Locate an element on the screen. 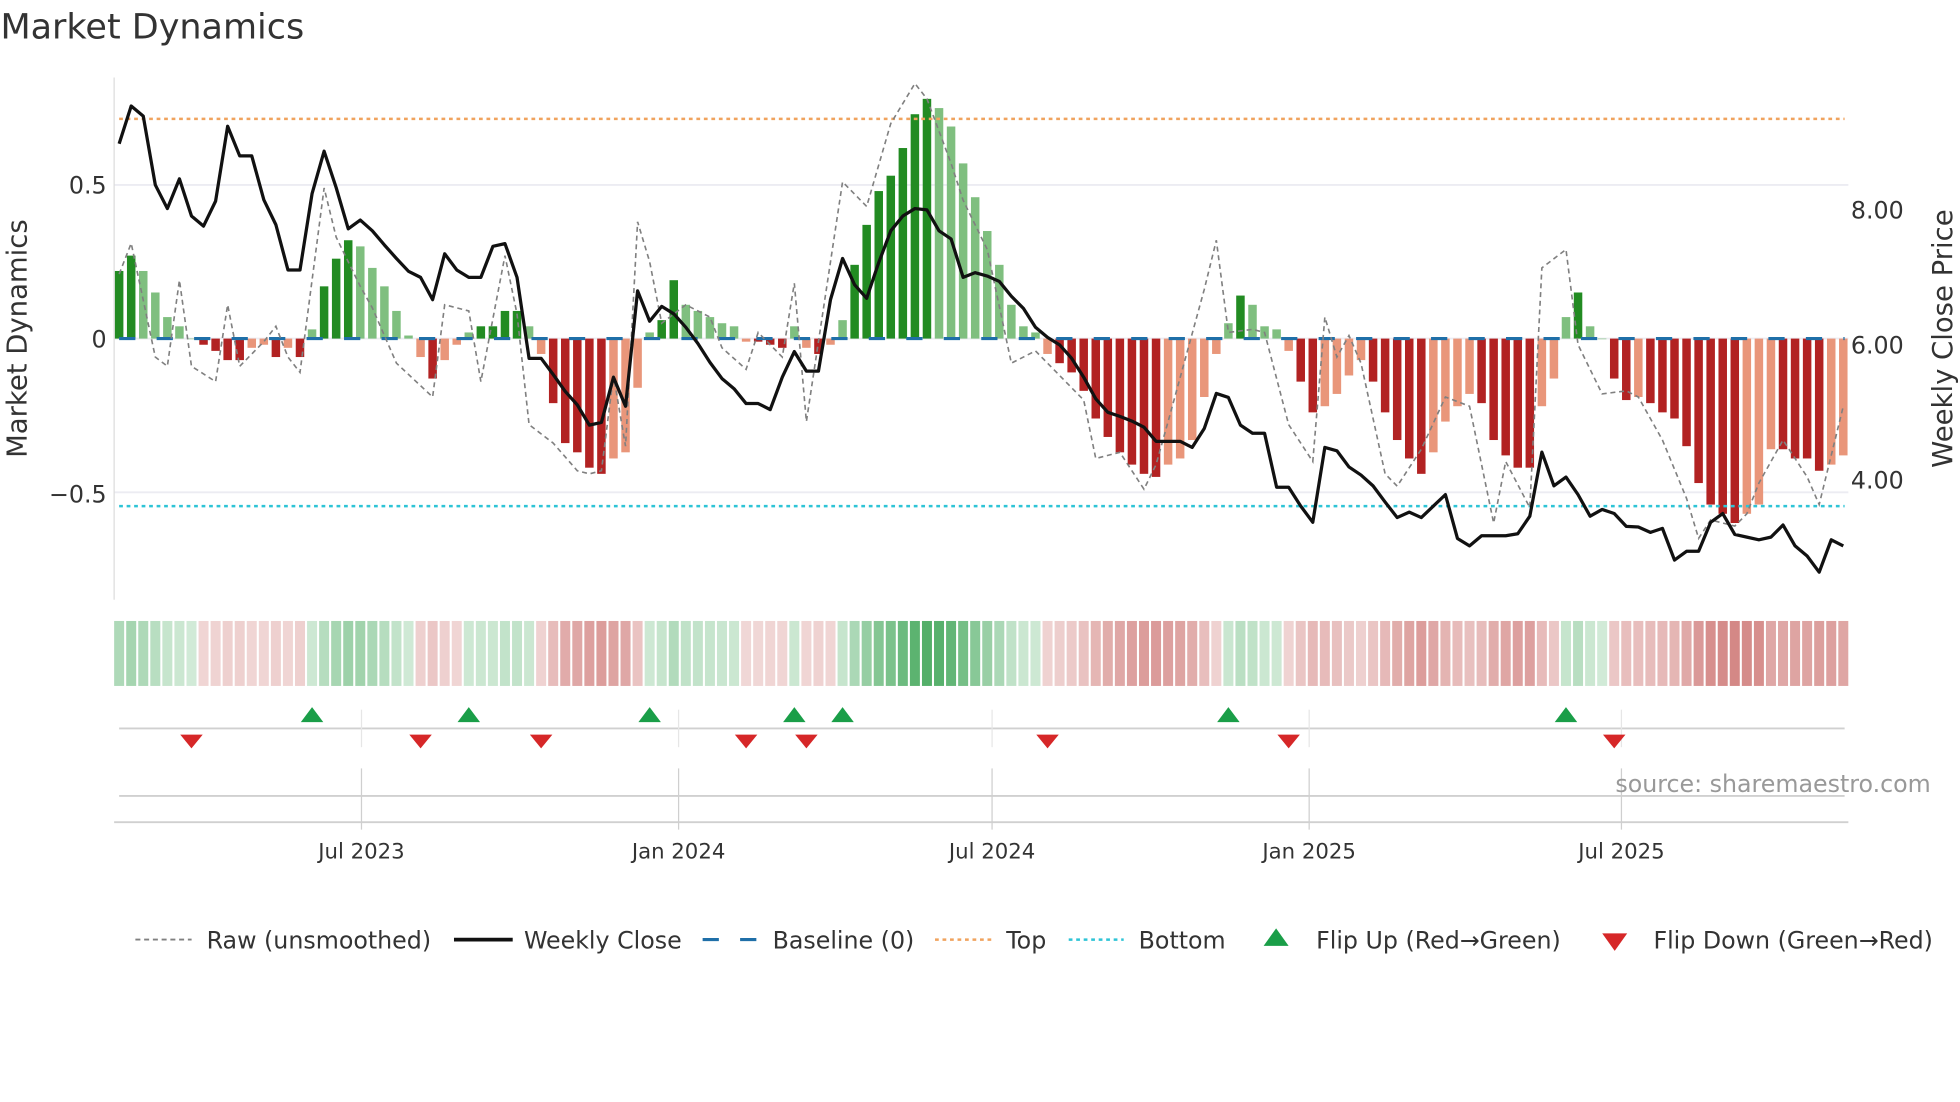 The image size is (1960, 1102). legend-baseline-label: Baseline (0) is located at coordinates (844, 940).